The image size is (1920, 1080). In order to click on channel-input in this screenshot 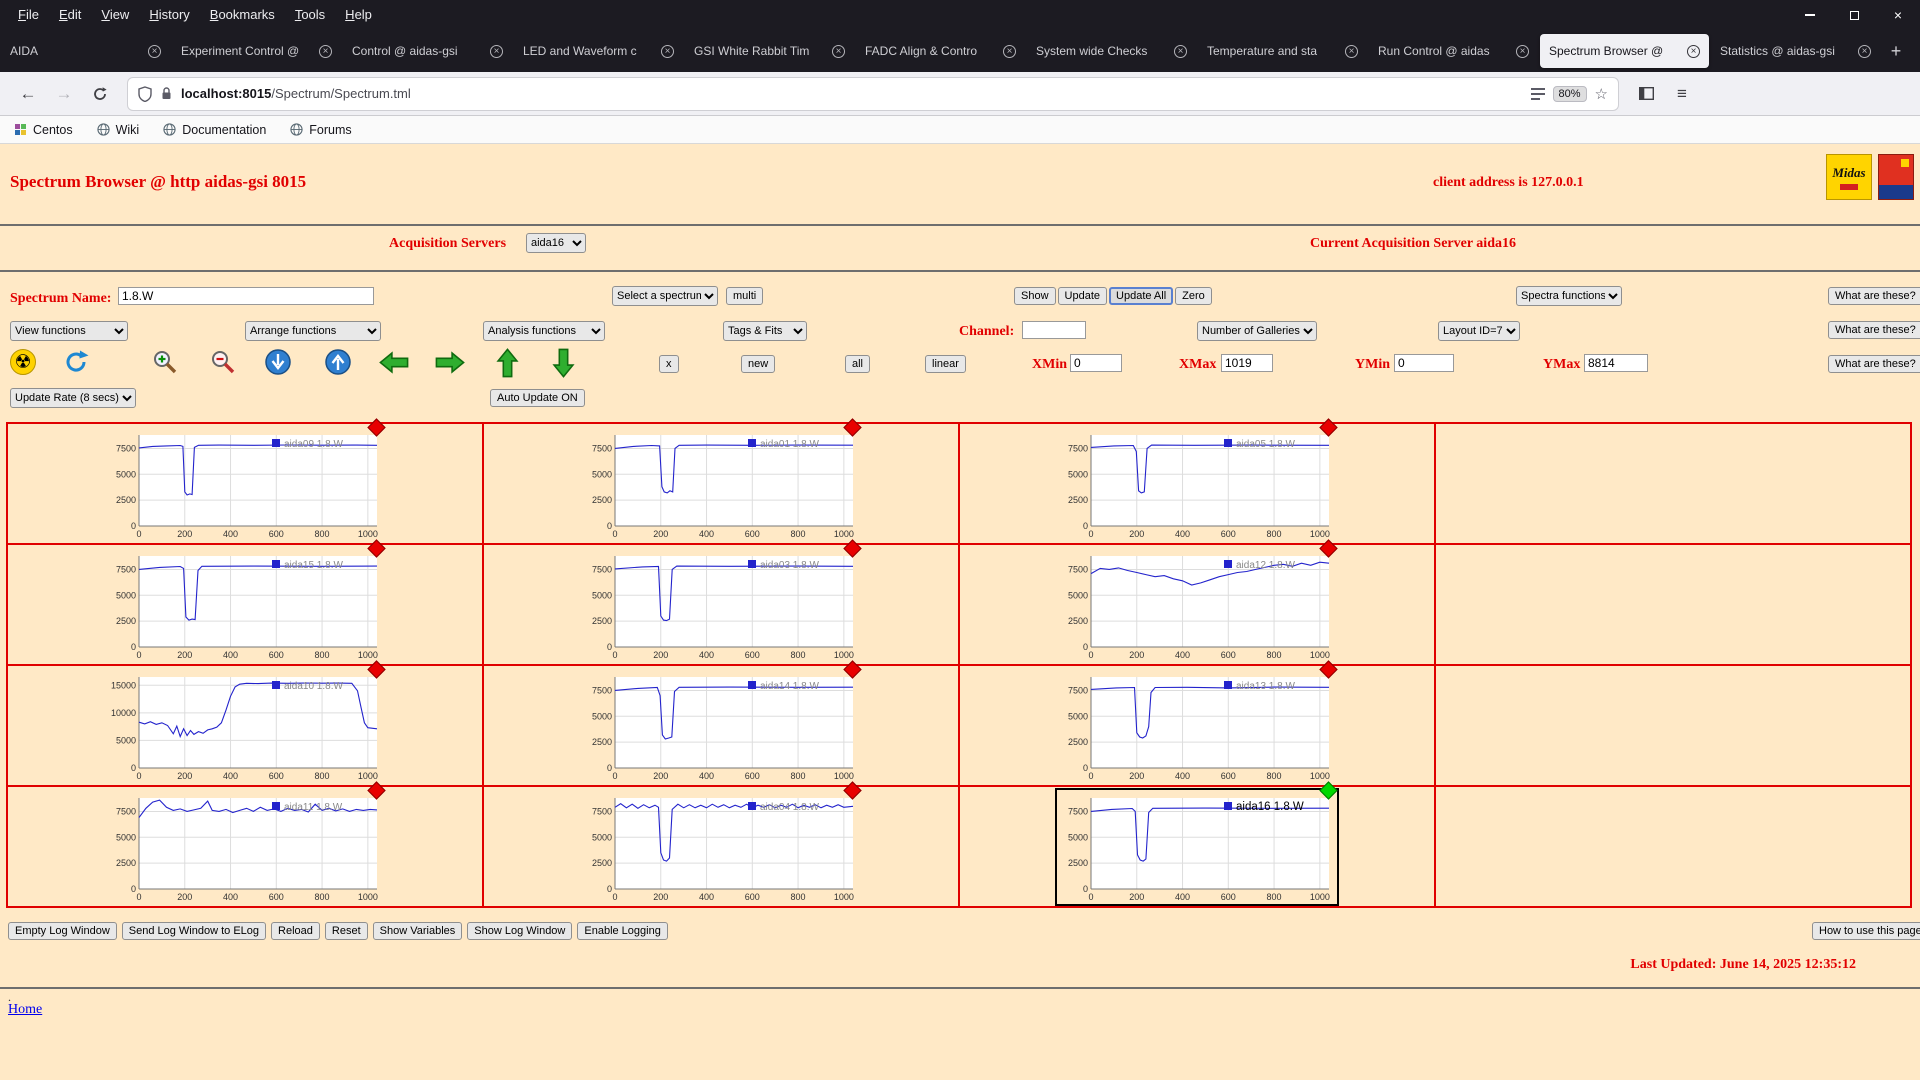, I will do `click(1054, 330)`.